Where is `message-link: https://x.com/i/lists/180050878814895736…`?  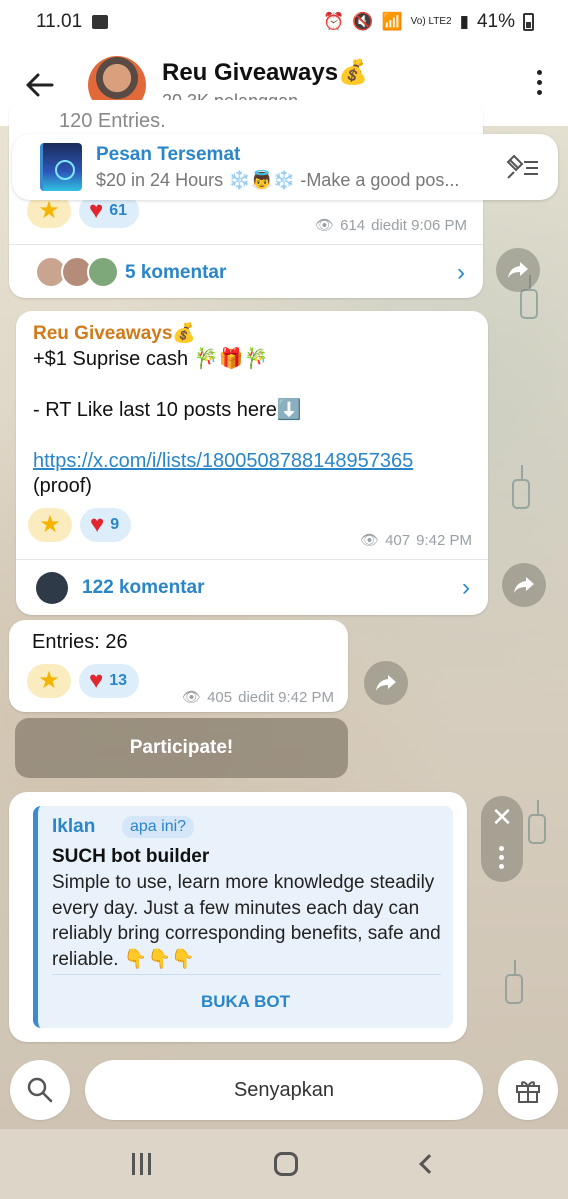
message-link: https://x.com/i/lists/180050878814895736… is located at coordinates (223, 461).